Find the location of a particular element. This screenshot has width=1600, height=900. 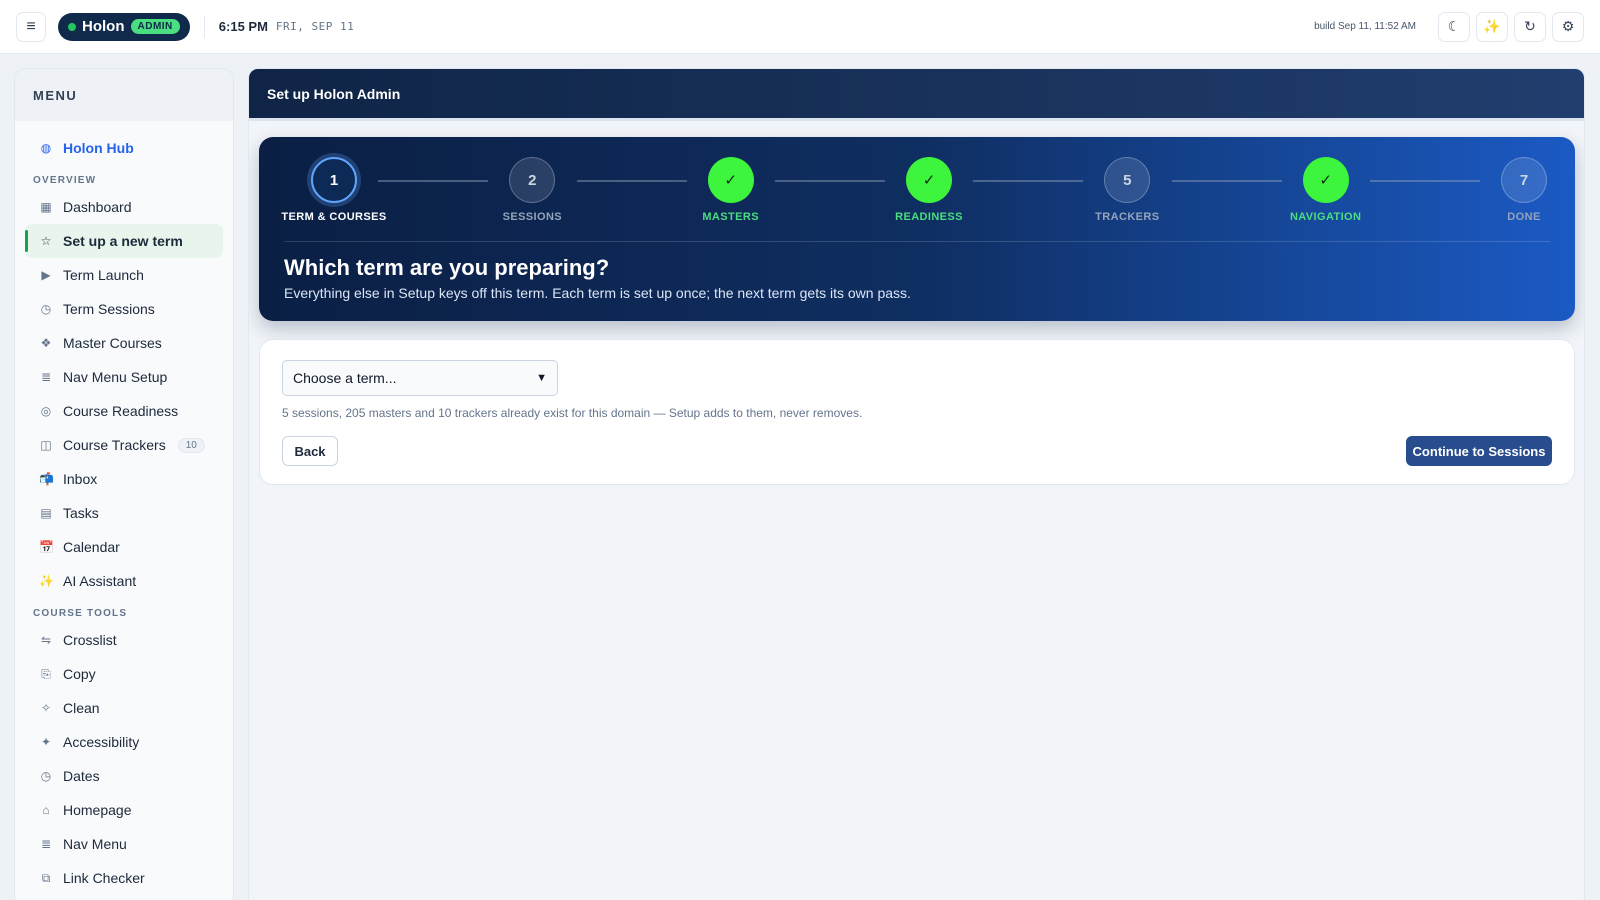

count-badge: 10 is located at coordinates (191, 445).